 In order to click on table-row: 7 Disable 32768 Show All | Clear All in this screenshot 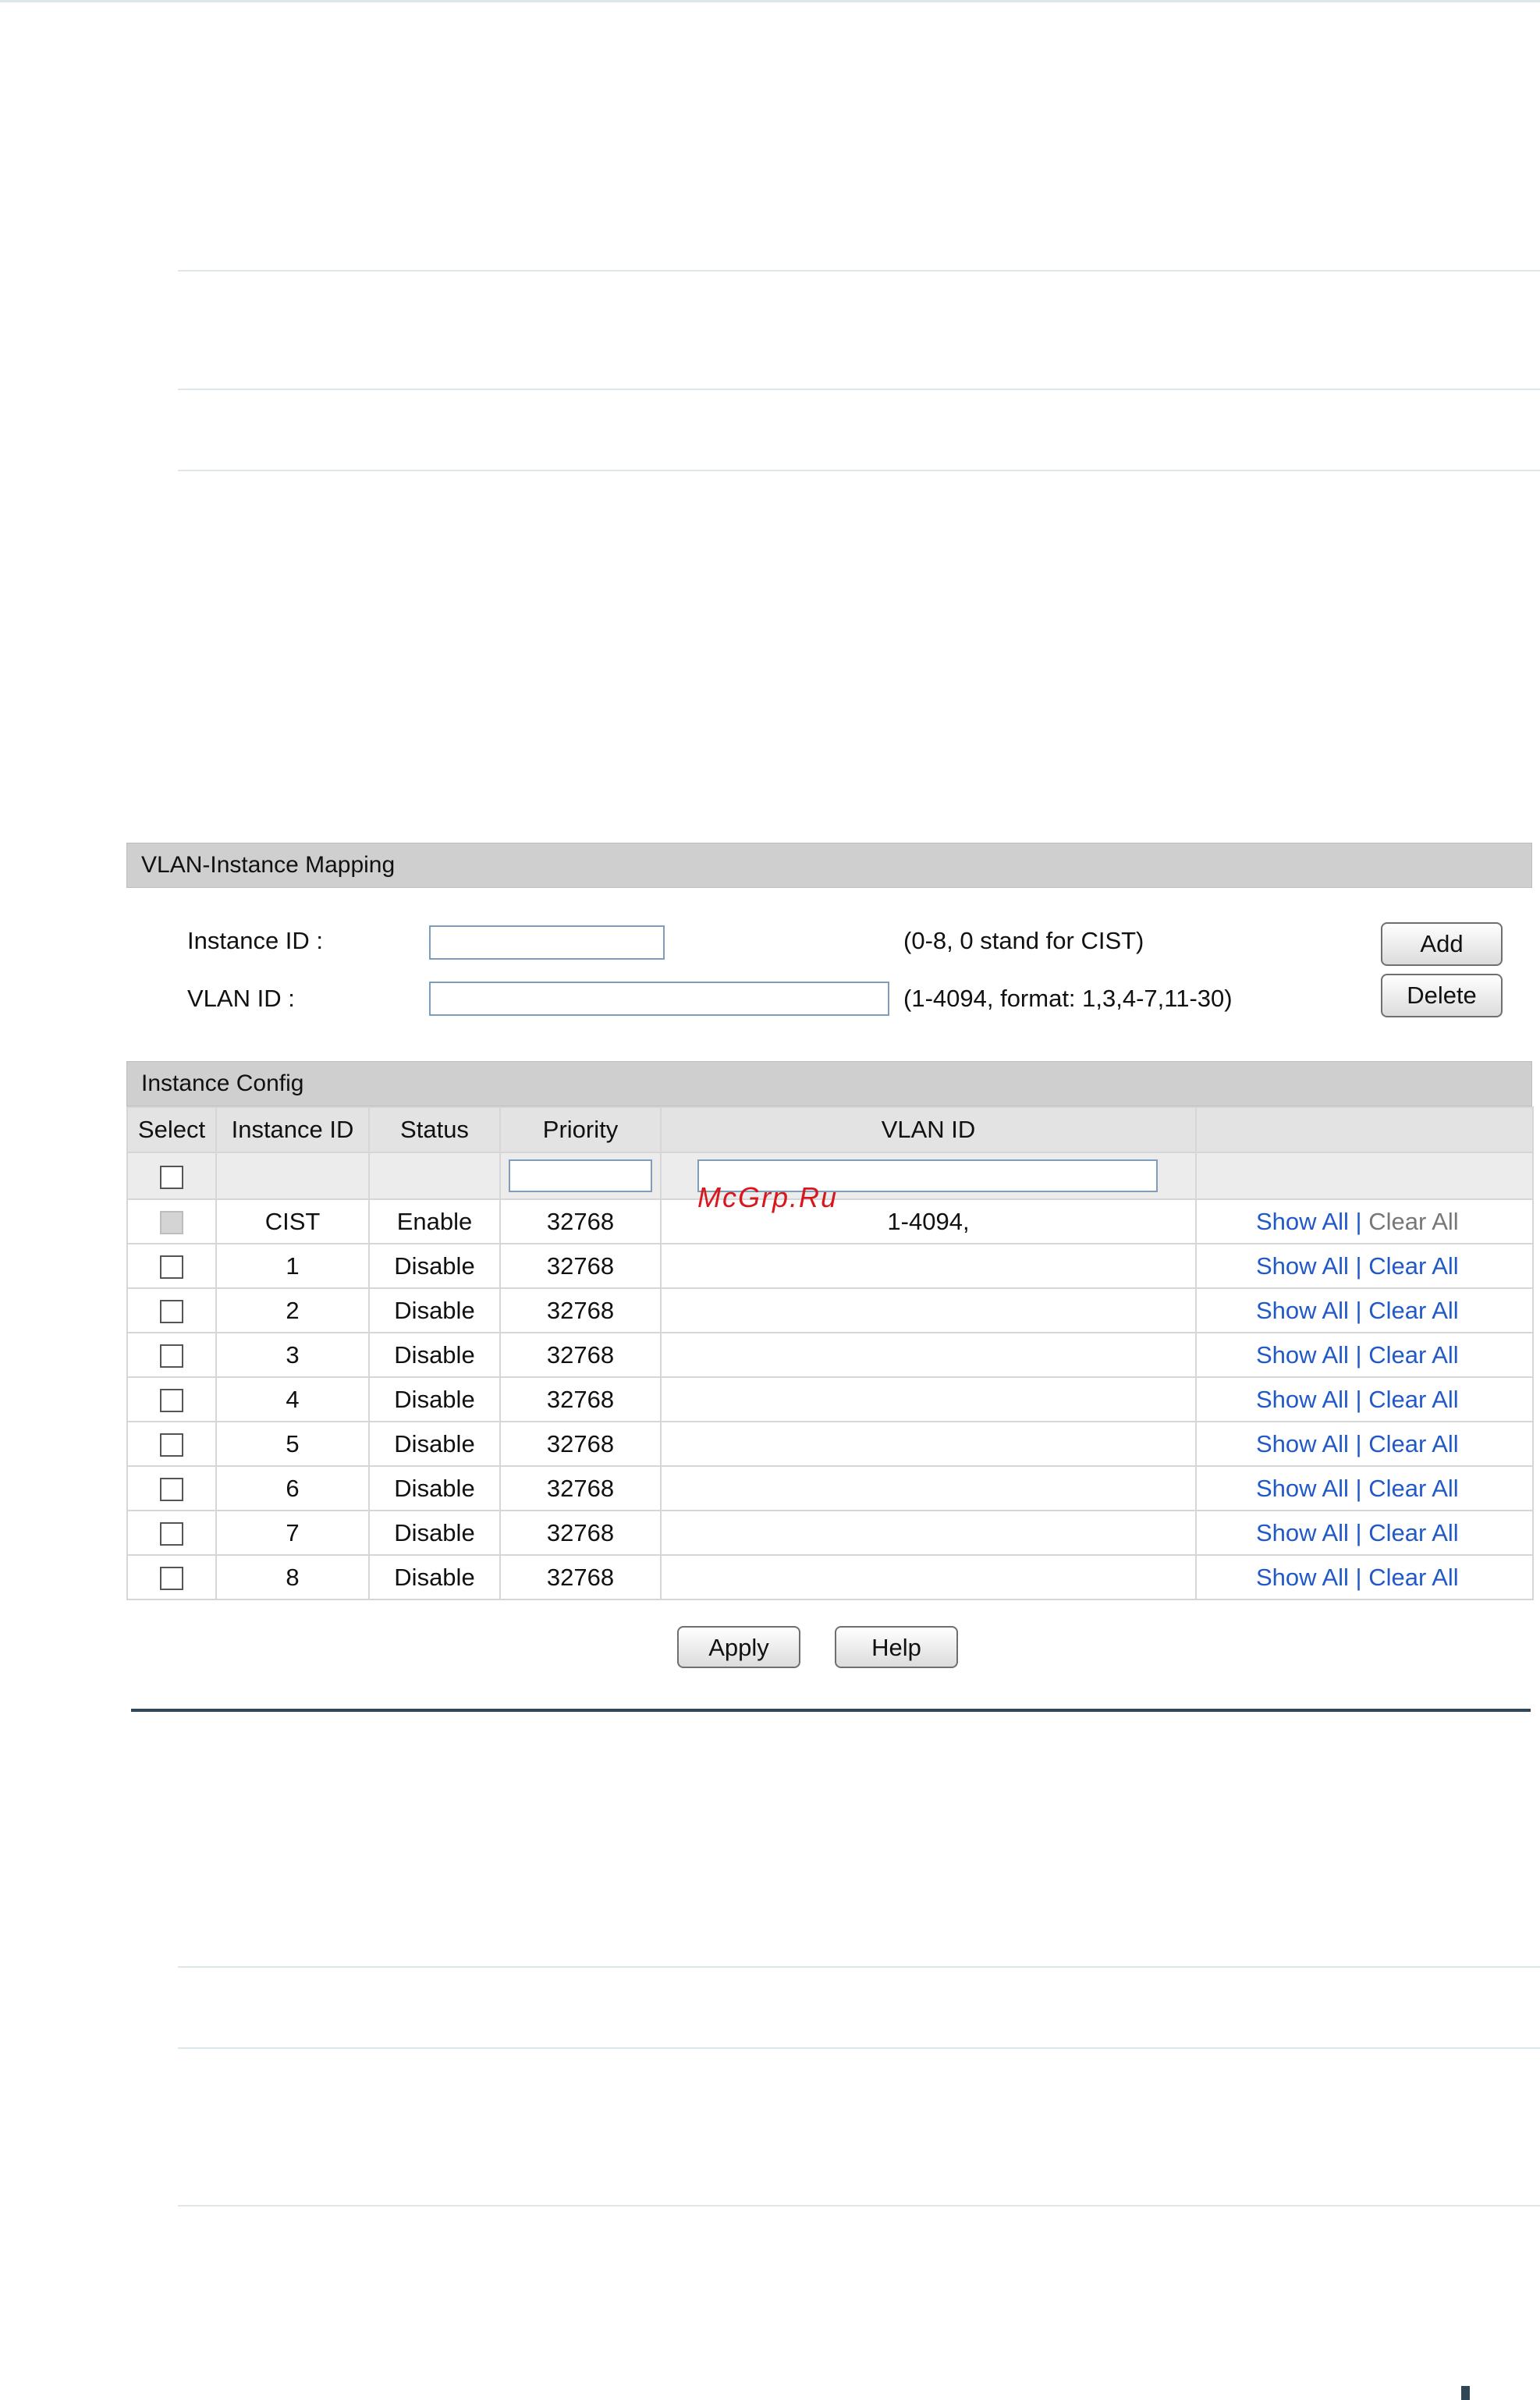, I will do `click(830, 1533)`.